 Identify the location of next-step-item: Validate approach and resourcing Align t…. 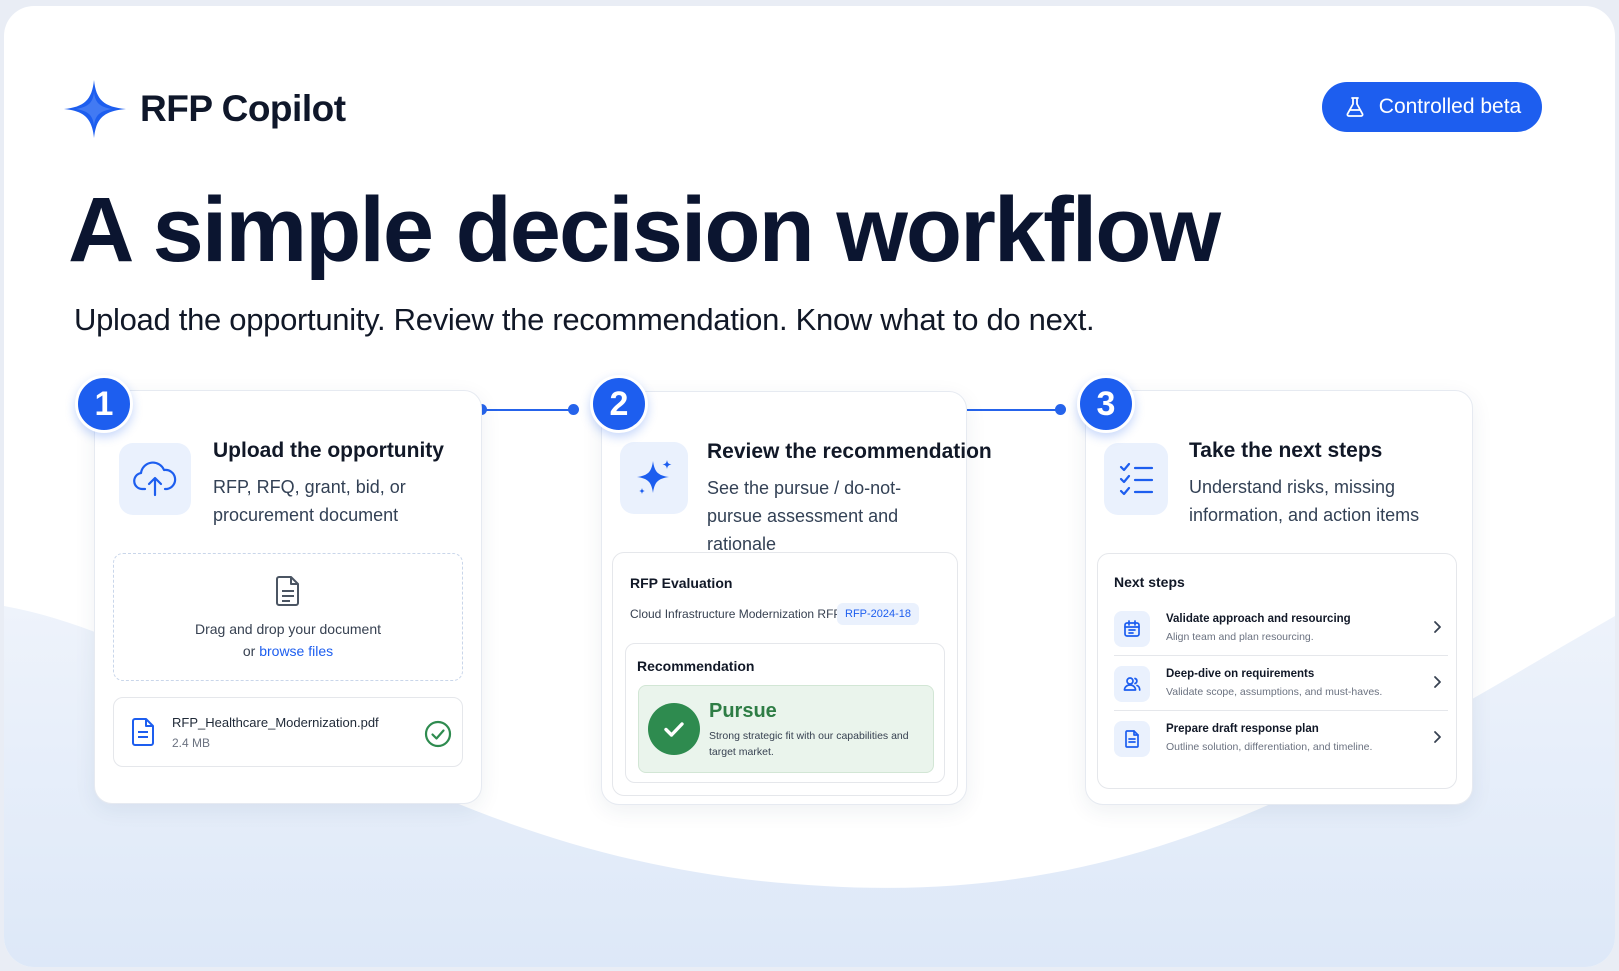
(1281, 634).